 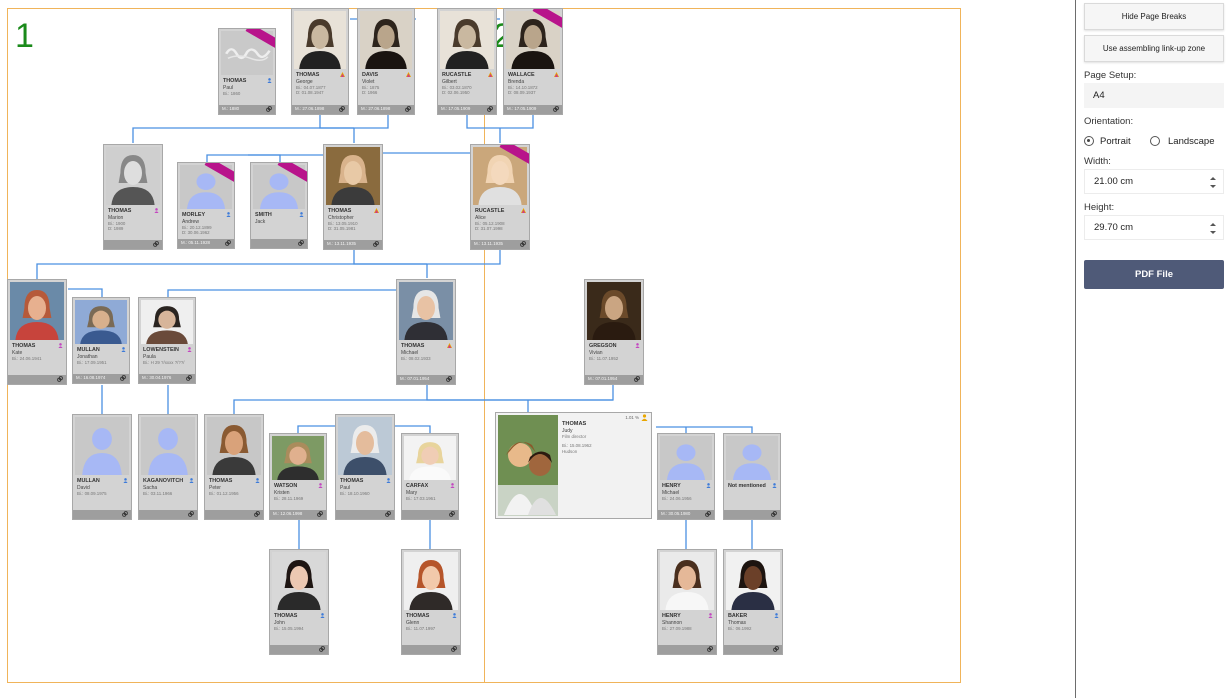 What do you see at coordinates (167, 359) in the screenshot?
I see `person-info: LOWENSTEIN Paula Bi.: H 29 ?/xxxx ?/??/` at bounding box center [167, 359].